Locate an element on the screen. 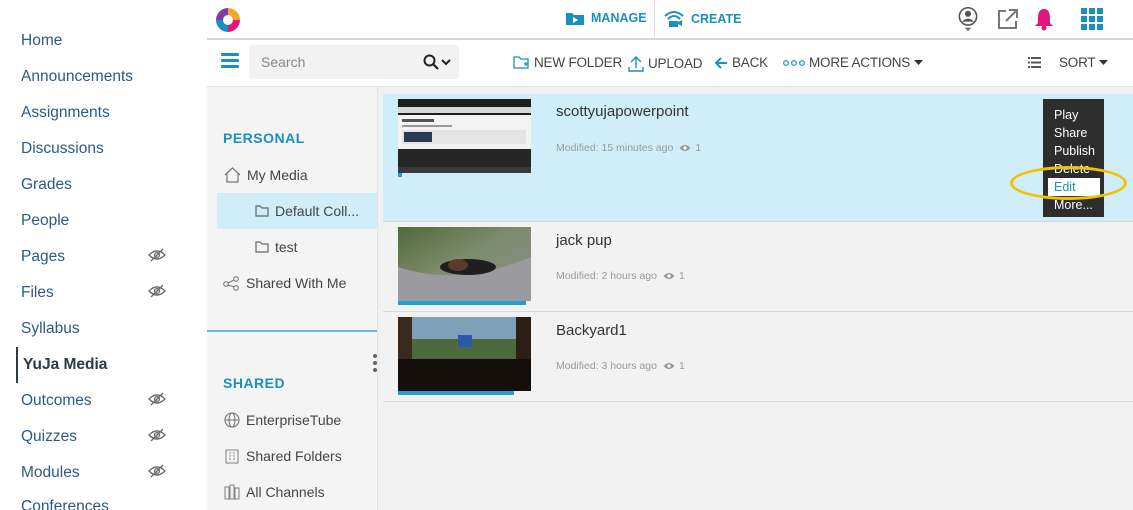 The image size is (1133, 510). my-media-item: My Media is located at coordinates (266, 175).